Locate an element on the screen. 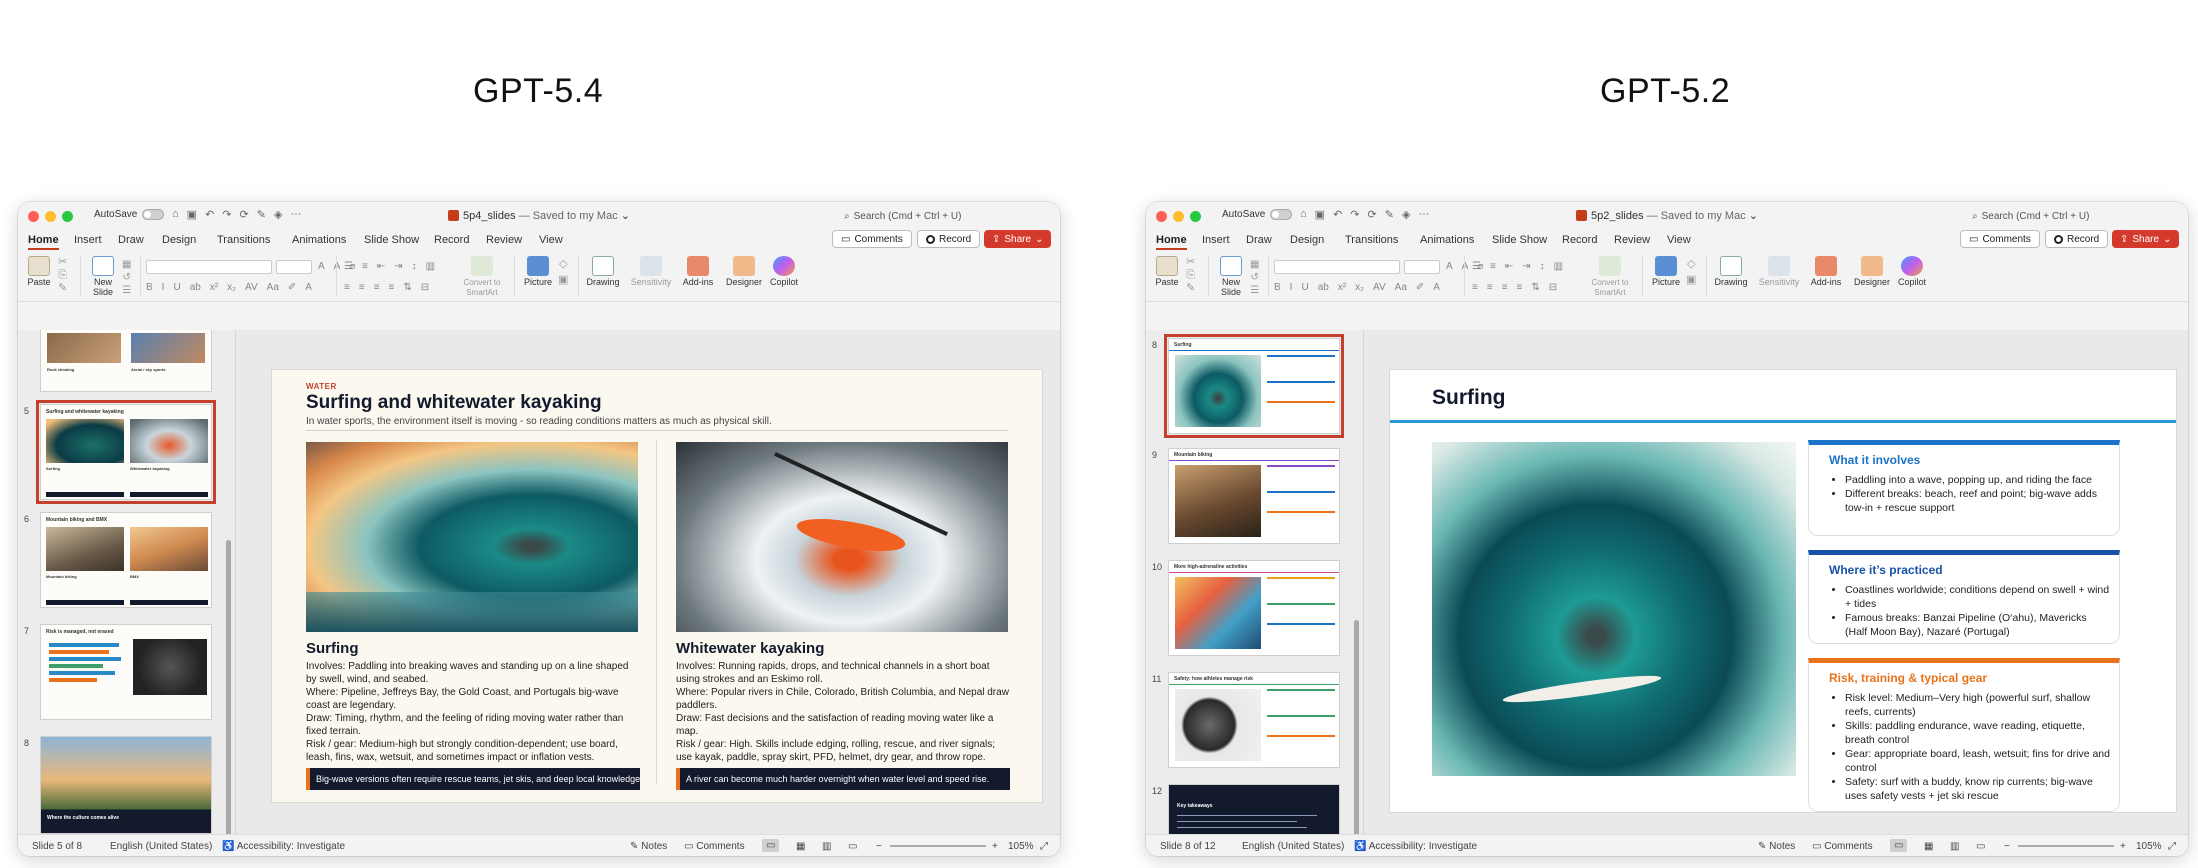 This screenshot has width=2198, height=868. slide-thumbnail-8: Where the culture comes alive is located at coordinates (126, 785).